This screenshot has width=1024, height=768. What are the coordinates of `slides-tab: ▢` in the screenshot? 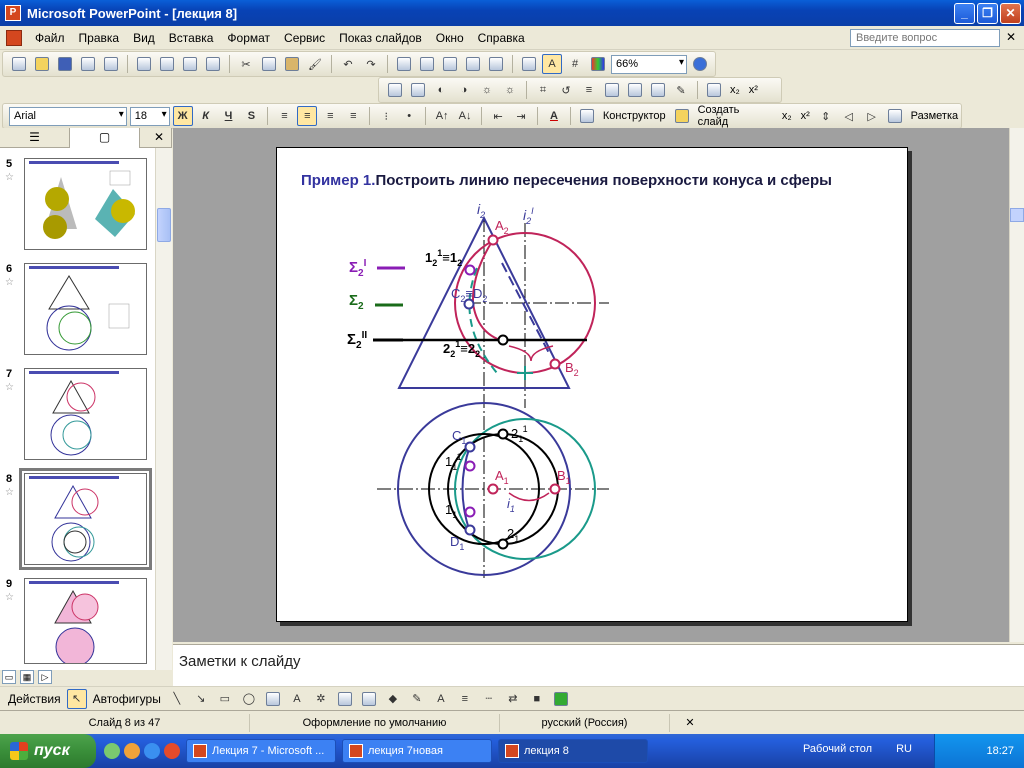 It's located at (105, 138).